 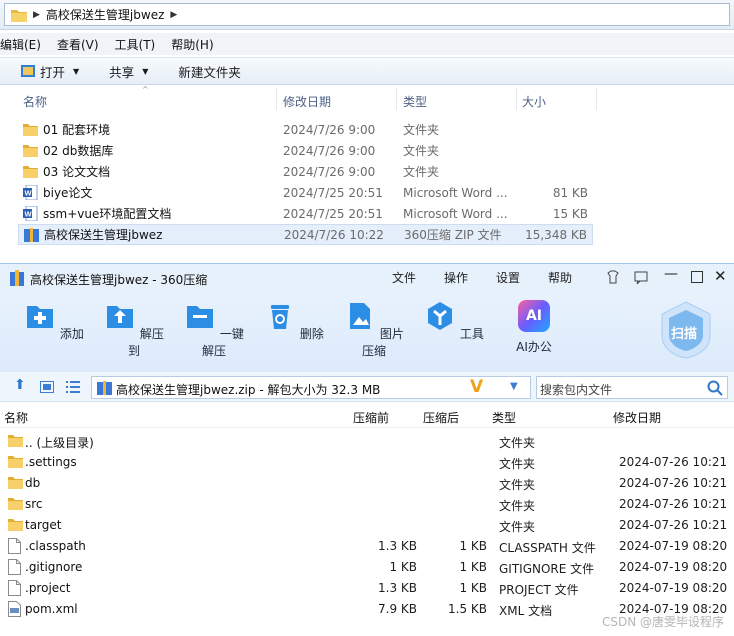 I want to click on add-icon, so click(x=40, y=317).